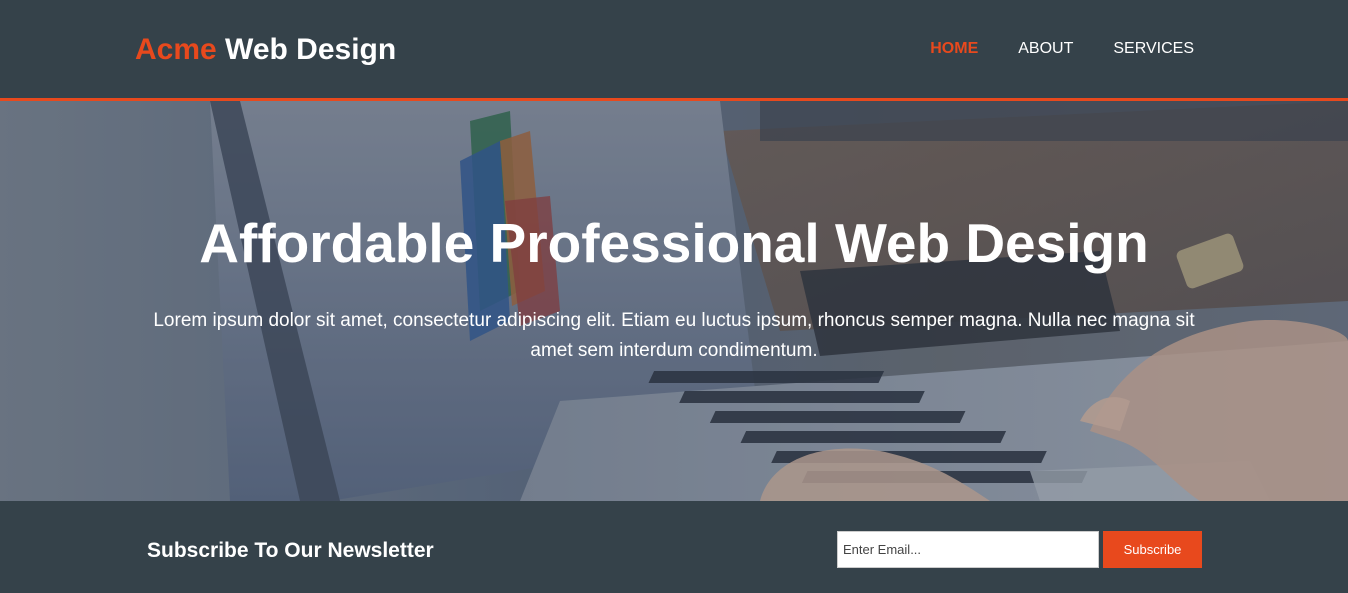 This screenshot has width=1348, height=593. What do you see at coordinates (306, 49) in the screenshot?
I see `brand-rest-text: Web Design` at bounding box center [306, 49].